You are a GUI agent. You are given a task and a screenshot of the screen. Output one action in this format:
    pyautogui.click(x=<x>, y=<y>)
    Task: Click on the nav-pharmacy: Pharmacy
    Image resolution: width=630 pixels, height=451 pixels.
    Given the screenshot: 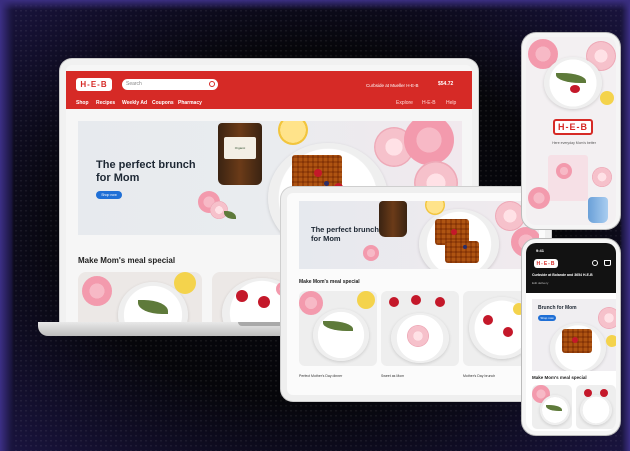 What is the action you would take?
    pyautogui.click(x=190, y=103)
    